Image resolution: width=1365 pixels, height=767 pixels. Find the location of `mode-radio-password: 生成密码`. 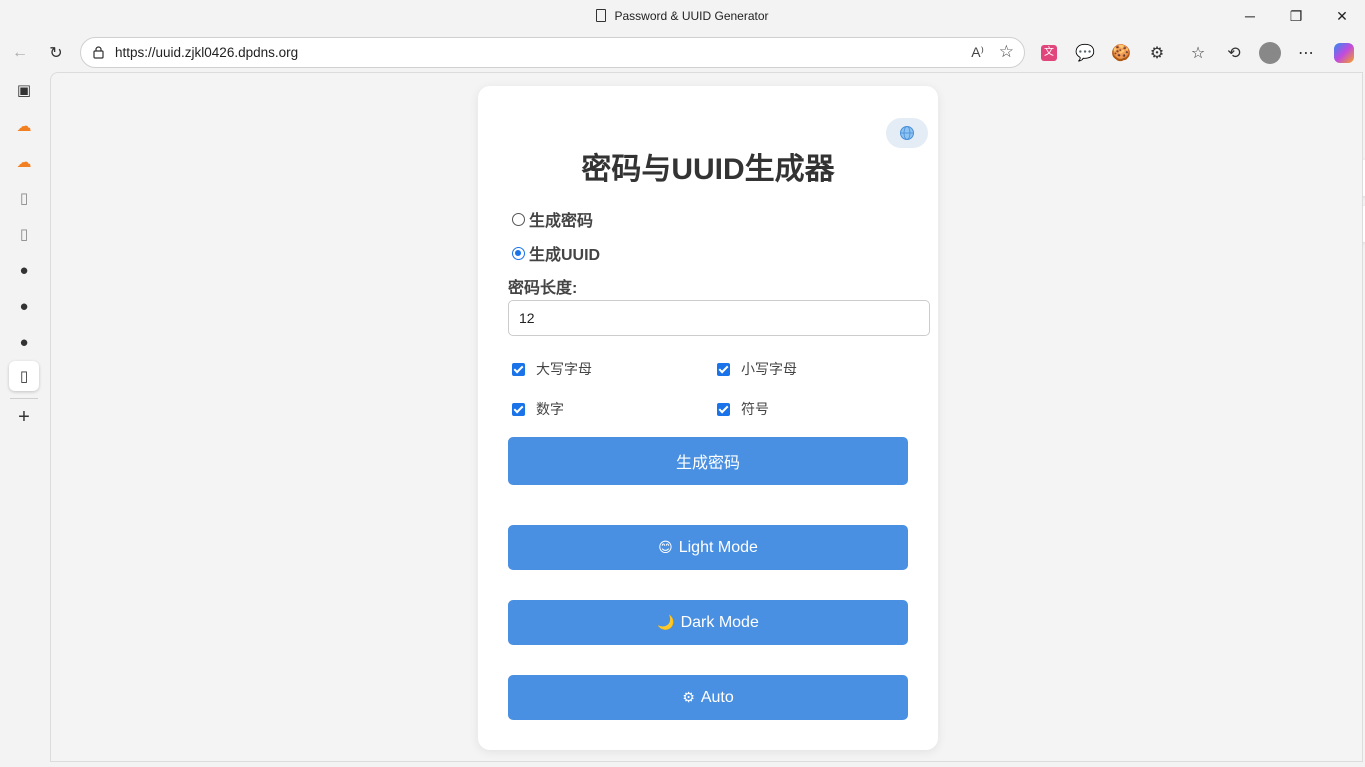

mode-radio-password: 生成密码 is located at coordinates (552, 219).